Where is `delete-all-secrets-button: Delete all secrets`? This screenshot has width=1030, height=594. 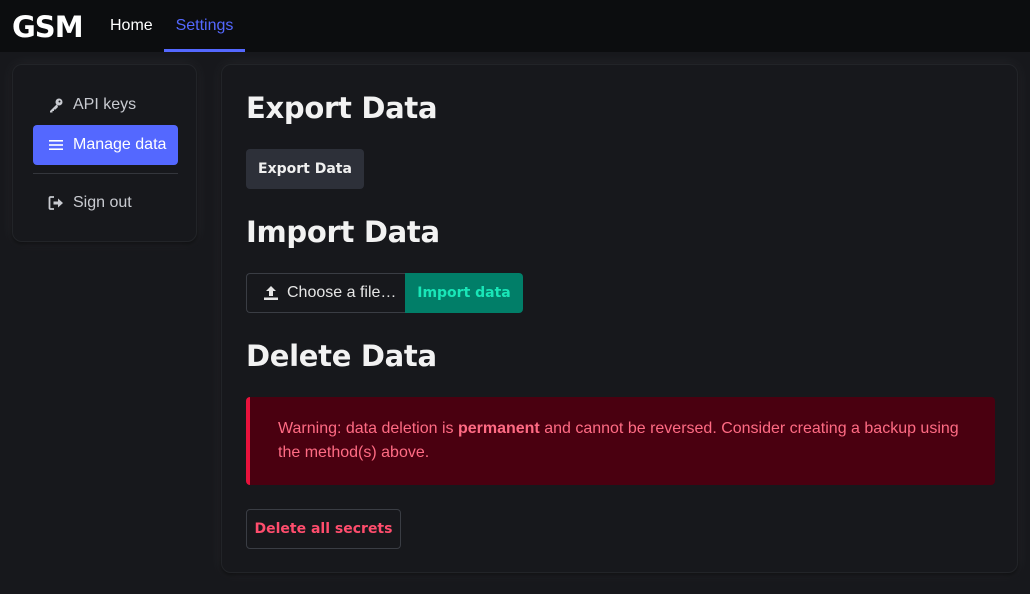
delete-all-secrets-button: Delete all secrets is located at coordinates (323, 529).